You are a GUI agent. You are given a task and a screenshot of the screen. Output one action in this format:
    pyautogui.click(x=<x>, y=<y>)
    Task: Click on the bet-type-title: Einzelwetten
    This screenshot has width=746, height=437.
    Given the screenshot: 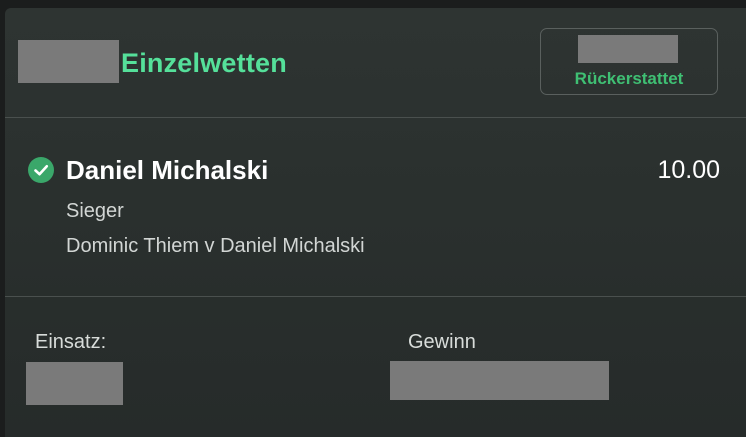 What is the action you would take?
    pyautogui.click(x=204, y=63)
    